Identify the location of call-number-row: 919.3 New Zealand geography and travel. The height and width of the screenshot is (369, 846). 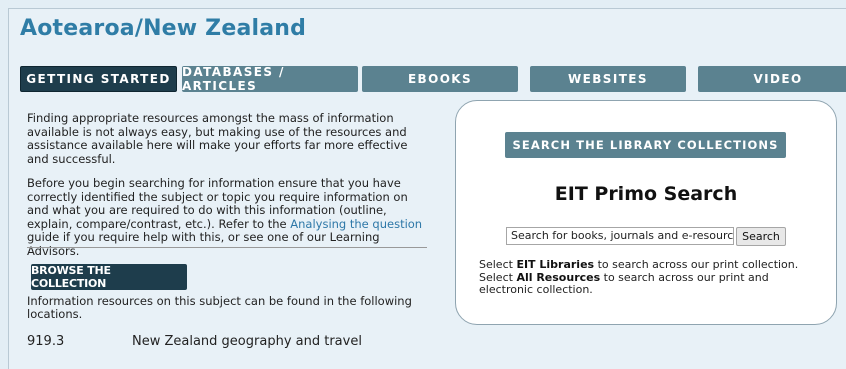
(237, 341).